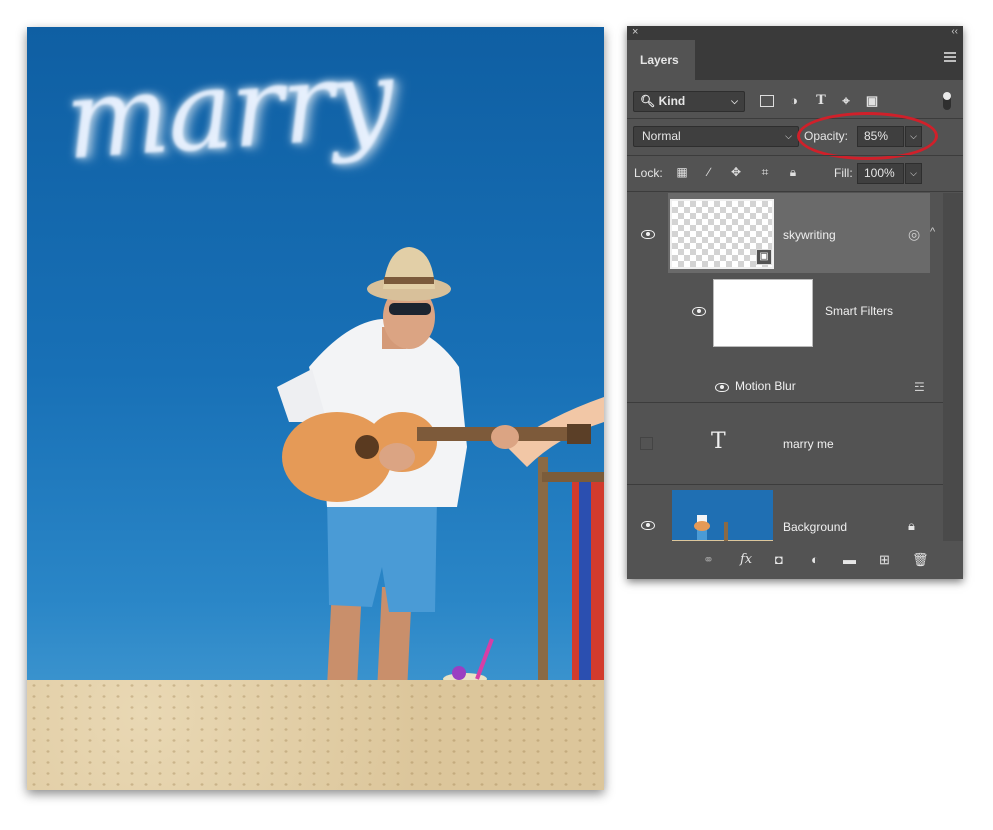  What do you see at coordinates (793, 172) in the screenshot?
I see `lock-all-icon: 🔒︎` at bounding box center [793, 172].